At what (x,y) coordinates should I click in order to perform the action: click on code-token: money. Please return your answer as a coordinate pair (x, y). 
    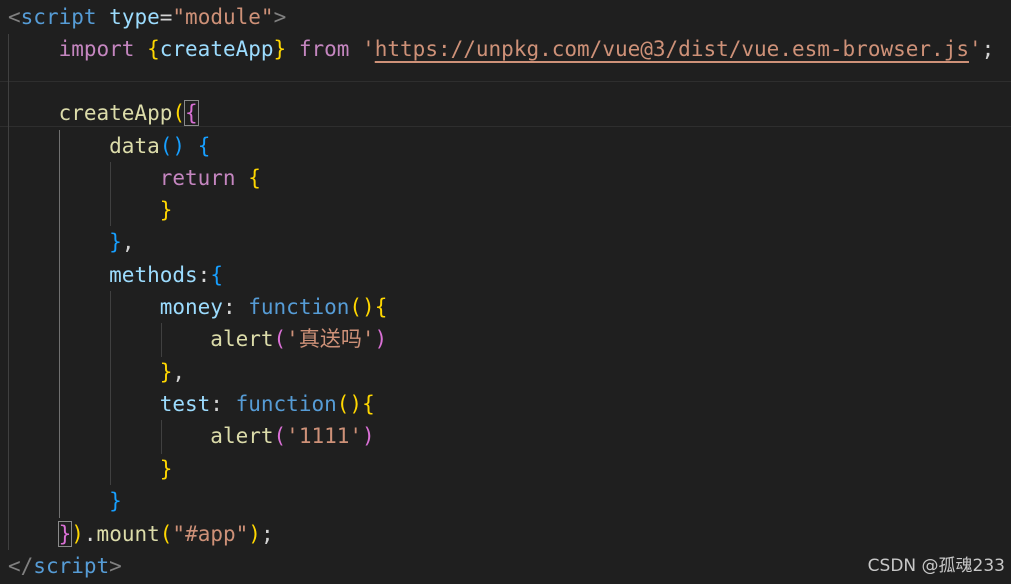
    Looking at the image, I should click on (191, 307).